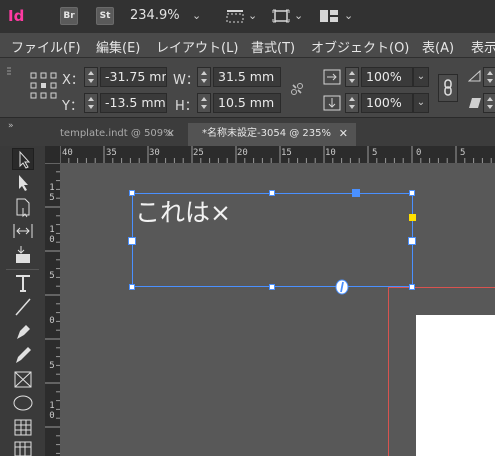  What do you see at coordinates (67, 153) in the screenshot?
I see `hruler-label: 40` at bounding box center [67, 153].